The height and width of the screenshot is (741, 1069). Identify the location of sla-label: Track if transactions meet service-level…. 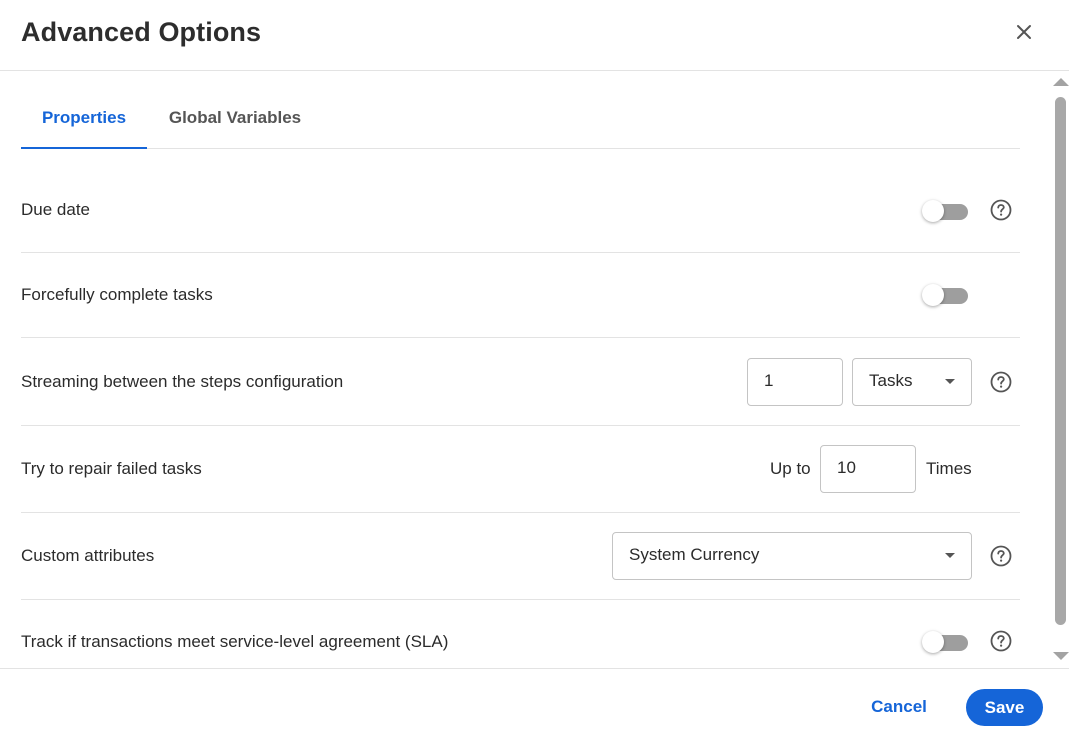
(235, 641).